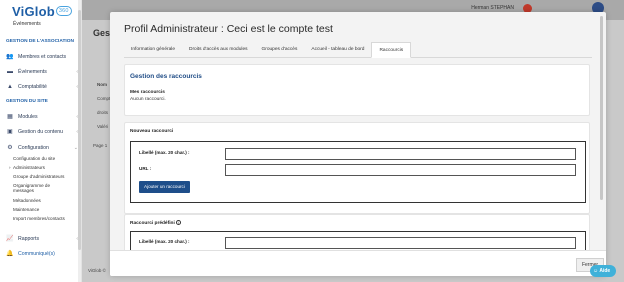 This screenshot has width=624, height=282. I want to click on sidebar-item-content: ▣ Gestion du contenu ‹, so click(42, 132).